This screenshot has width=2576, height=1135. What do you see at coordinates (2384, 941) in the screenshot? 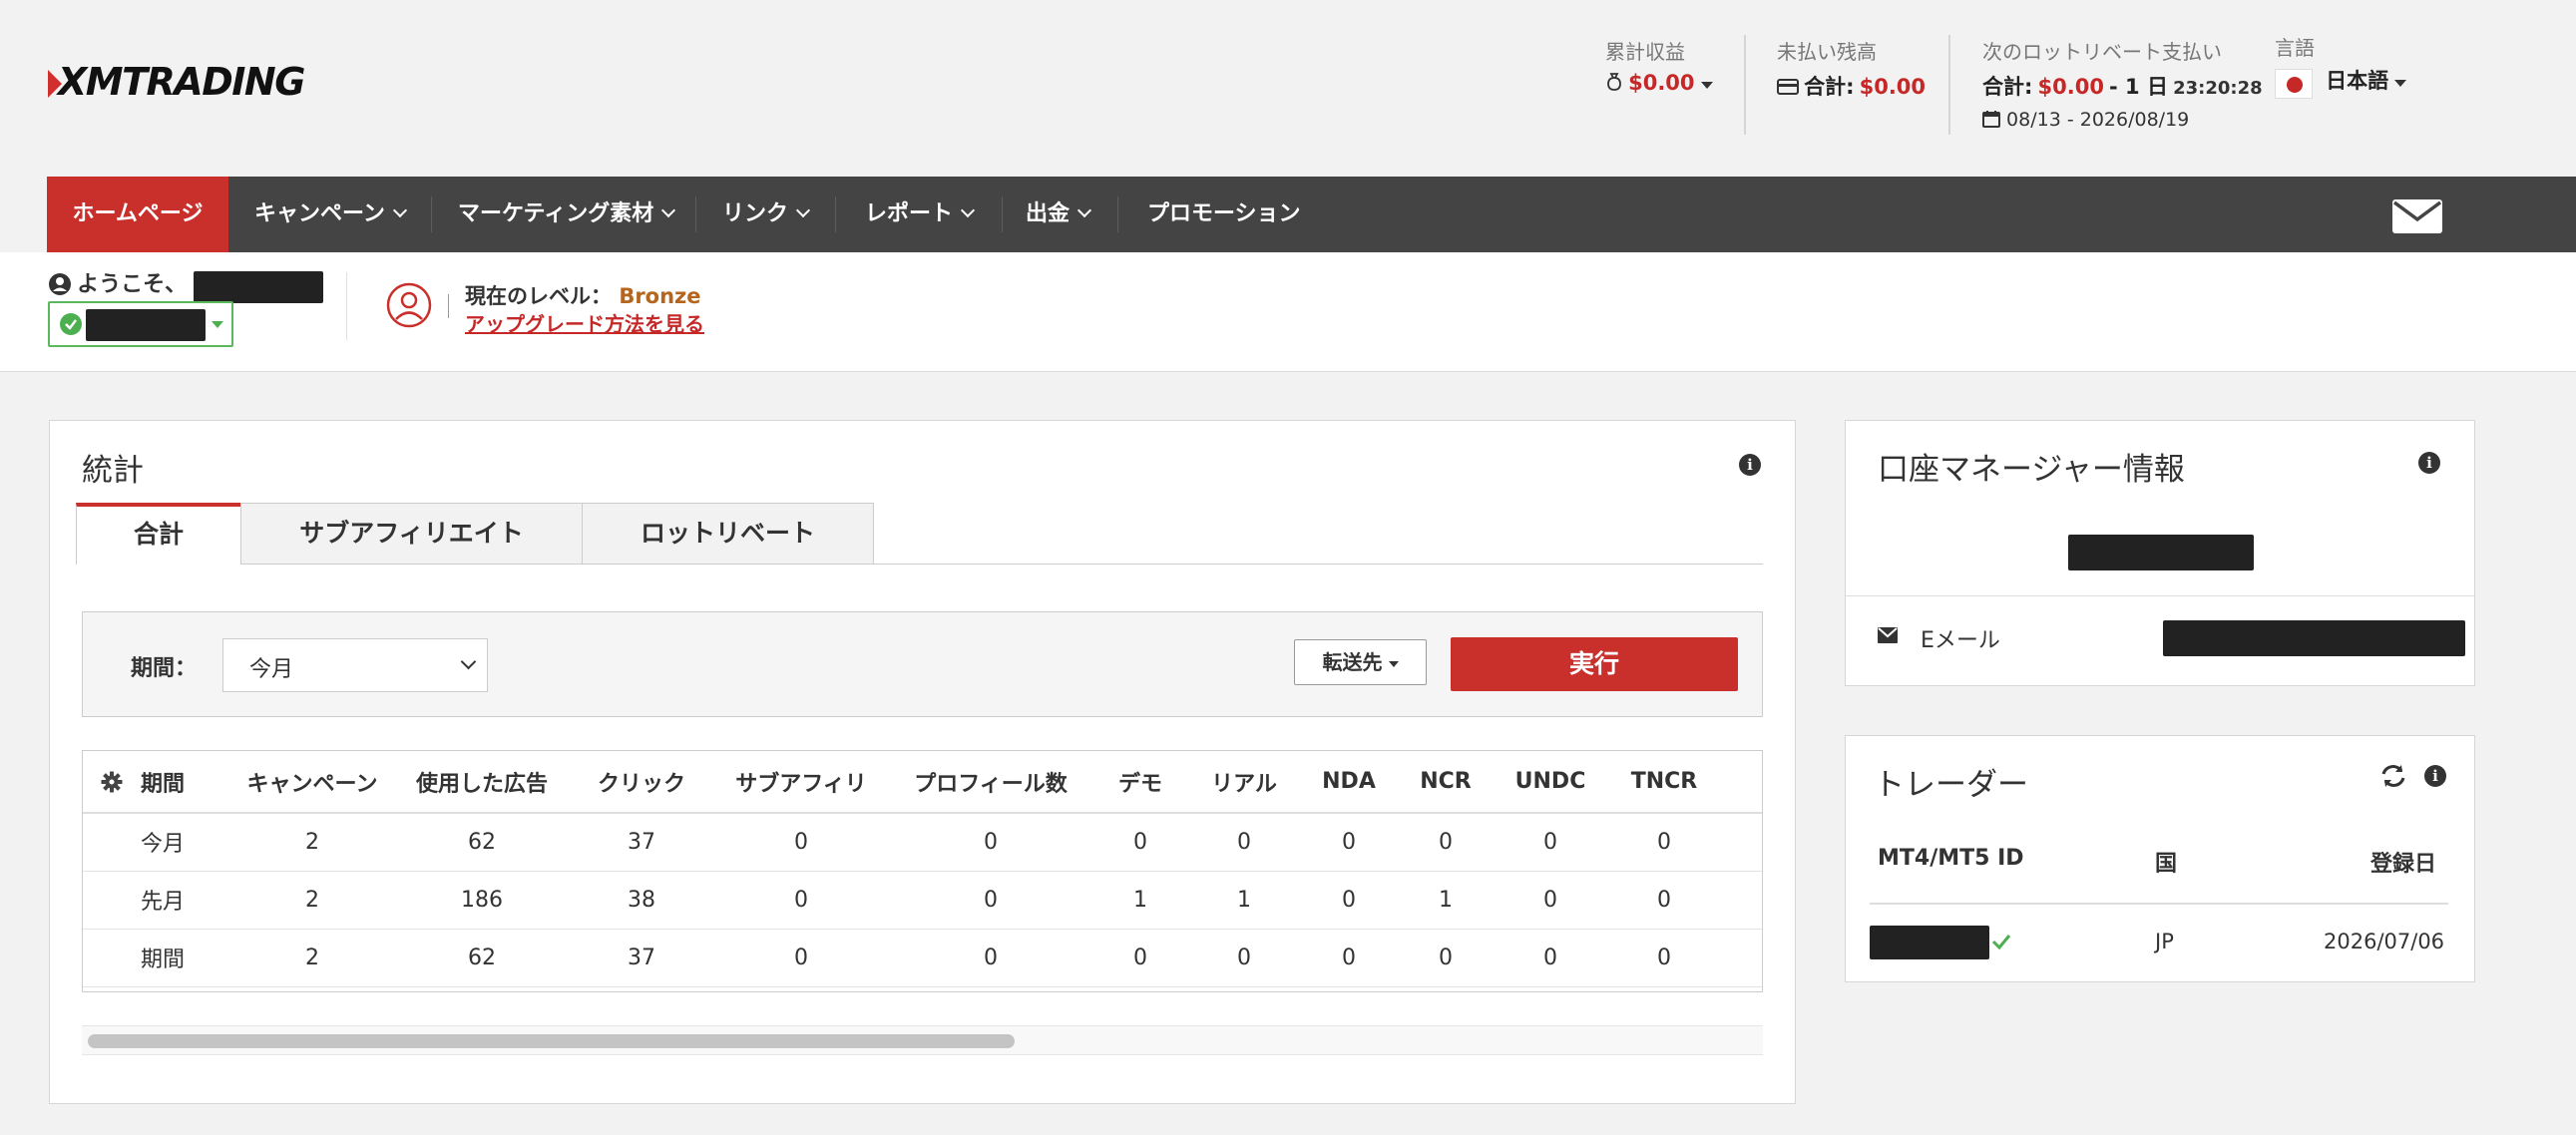
I see `trader-date: 2026/07/06` at bounding box center [2384, 941].